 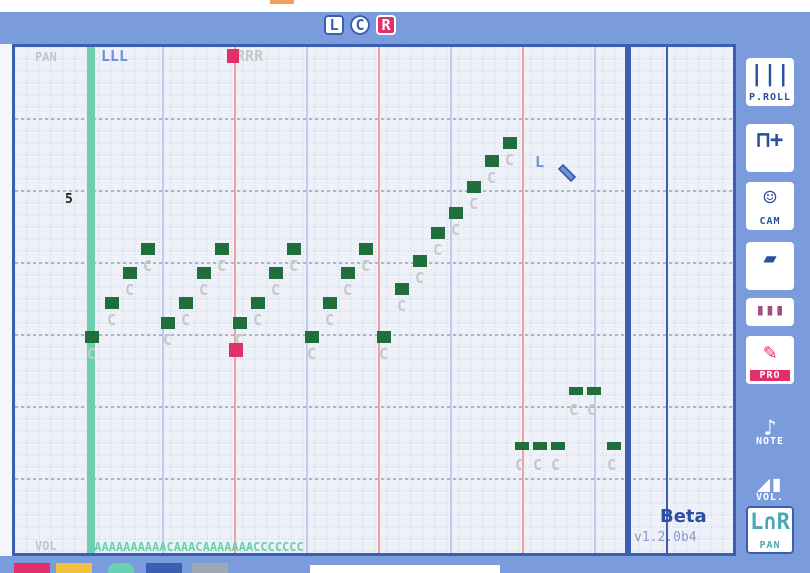 I want to click on tool-pro-button: ✎ PRO, so click(x=770, y=360).